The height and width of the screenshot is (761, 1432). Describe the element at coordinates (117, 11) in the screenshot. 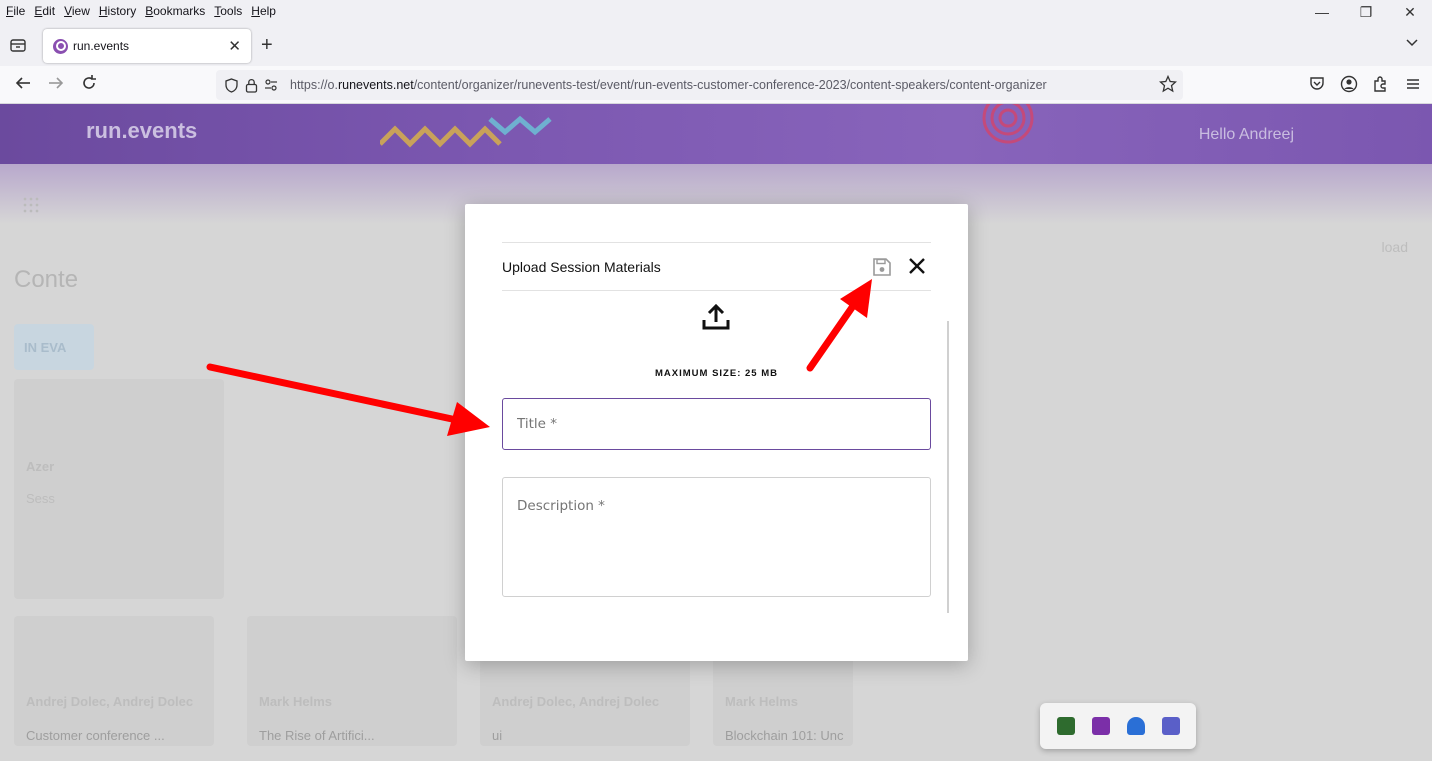

I see `menu-history: History` at that location.